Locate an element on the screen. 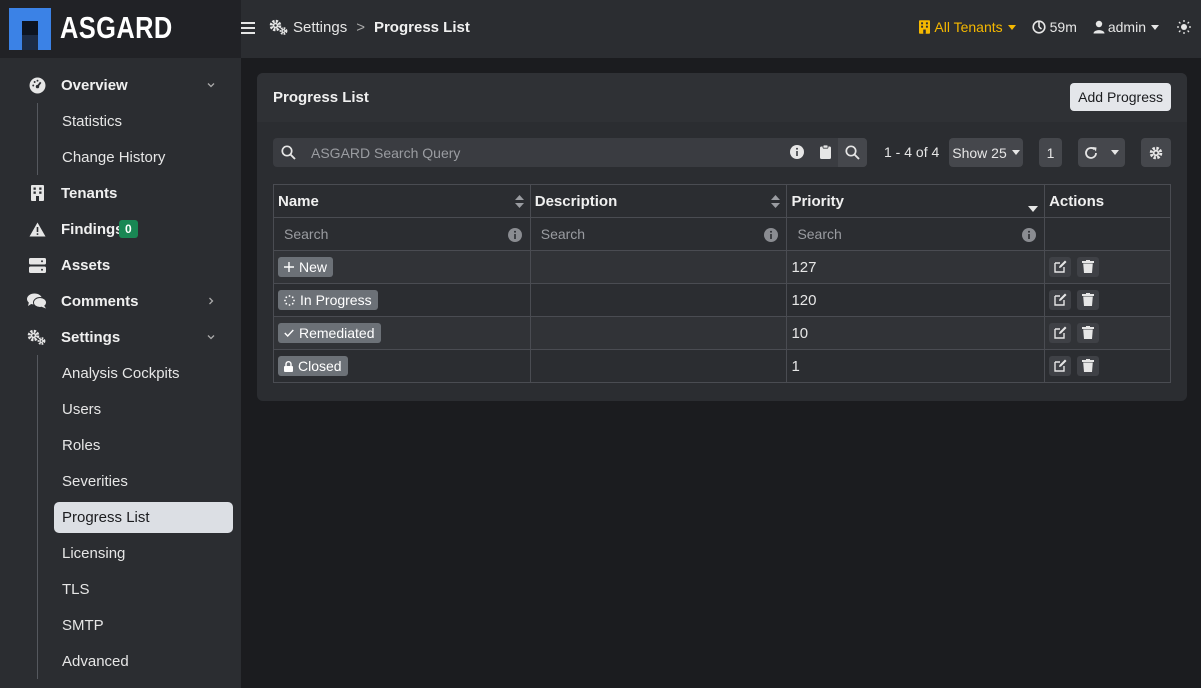 The height and width of the screenshot is (688, 1201). theme-toggle-sun-icon is located at coordinates (1184, 27).